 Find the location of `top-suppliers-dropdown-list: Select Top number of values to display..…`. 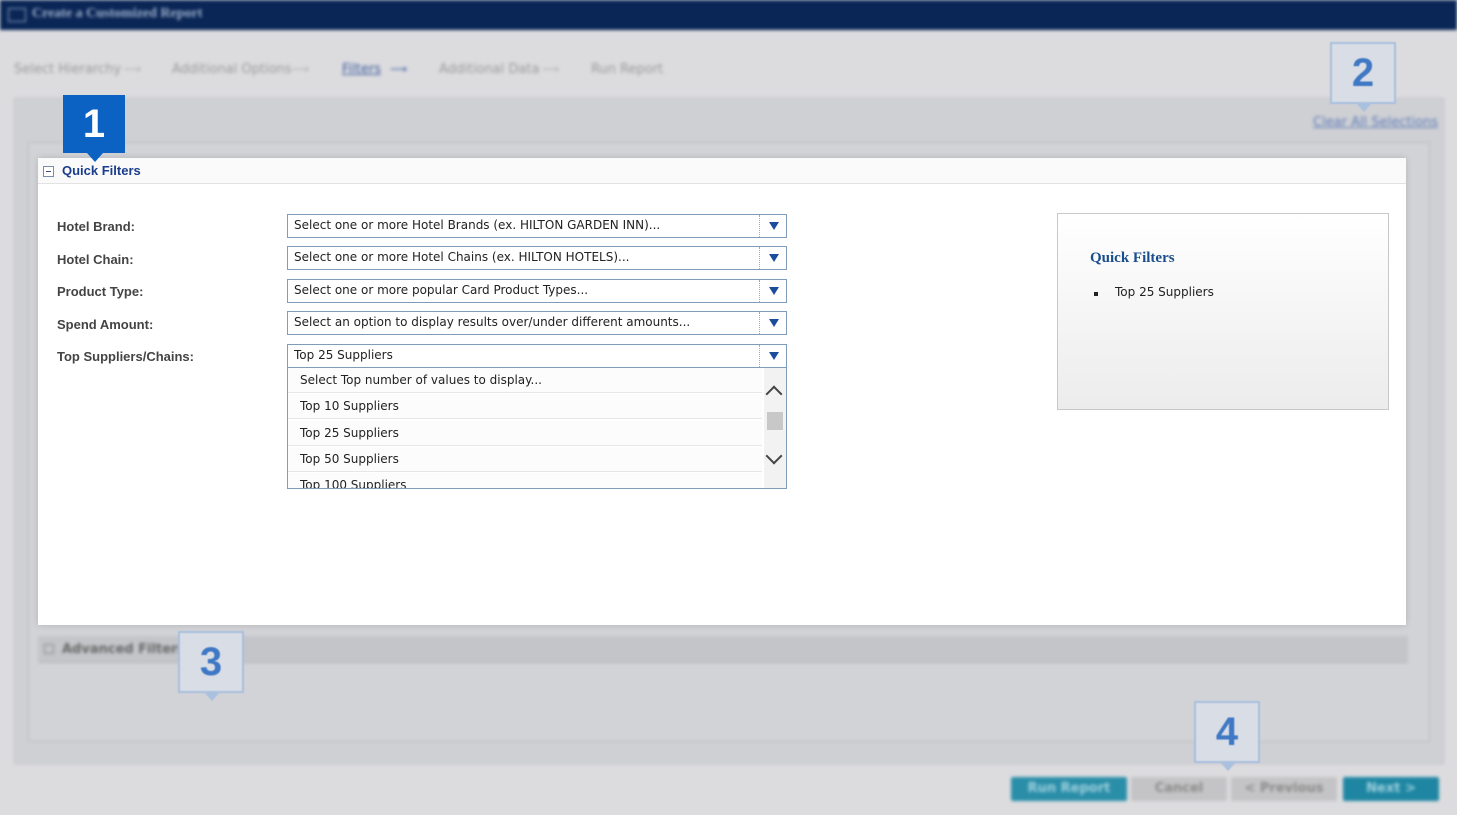

top-suppliers-dropdown-list: Select Top number of values to display..… is located at coordinates (537, 428).